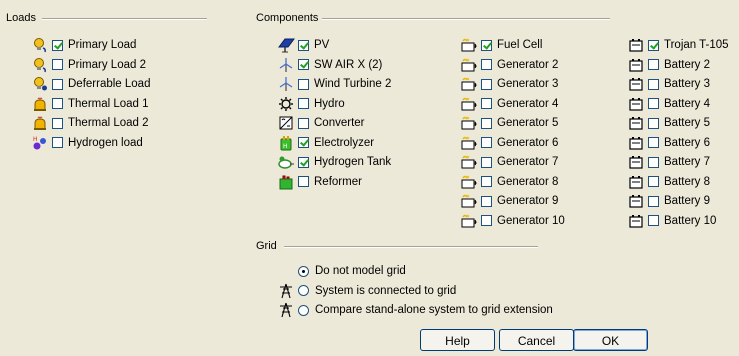 The width and height of the screenshot is (739, 356). I want to click on component-label: Generator 4, so click(528, 103).